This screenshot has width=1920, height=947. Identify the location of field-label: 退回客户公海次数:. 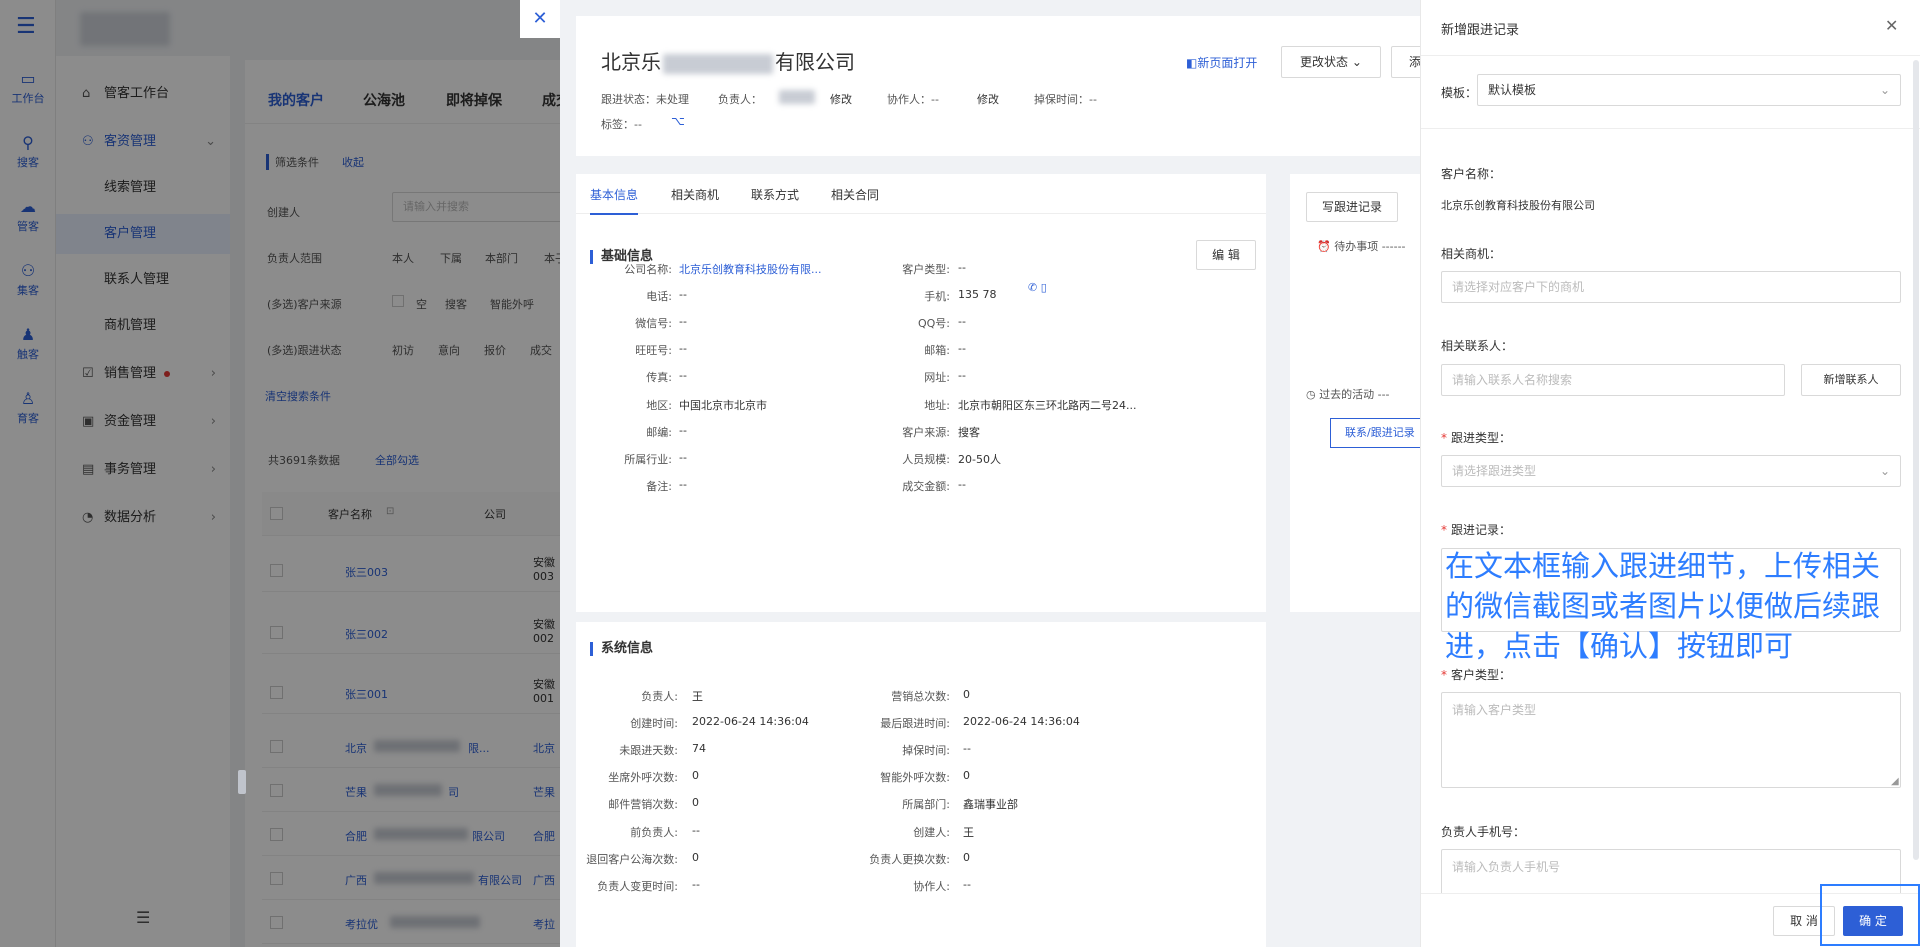
(632, 859).